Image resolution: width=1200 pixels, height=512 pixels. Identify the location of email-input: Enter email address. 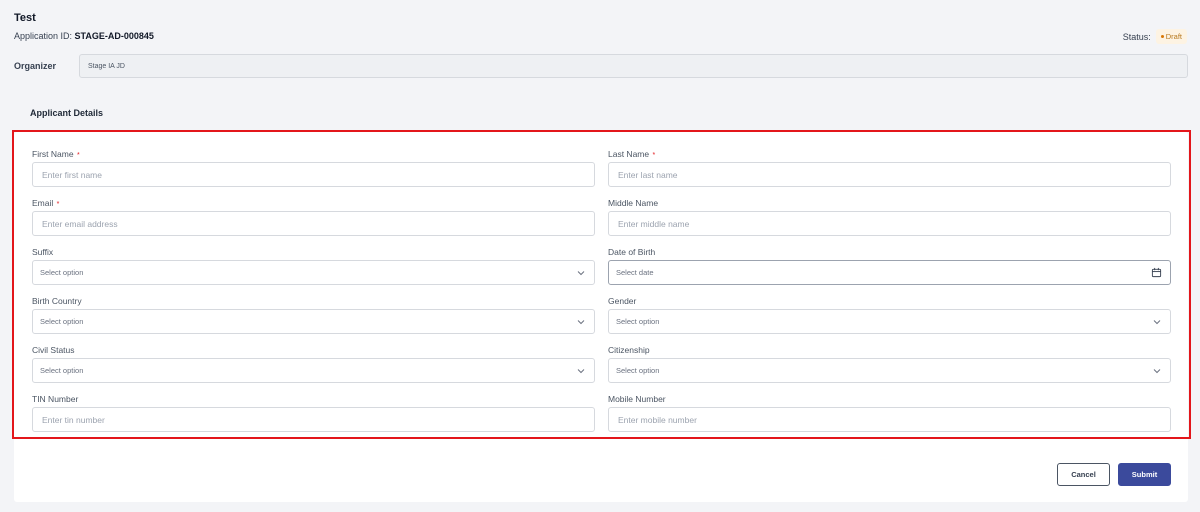
(313, 223).